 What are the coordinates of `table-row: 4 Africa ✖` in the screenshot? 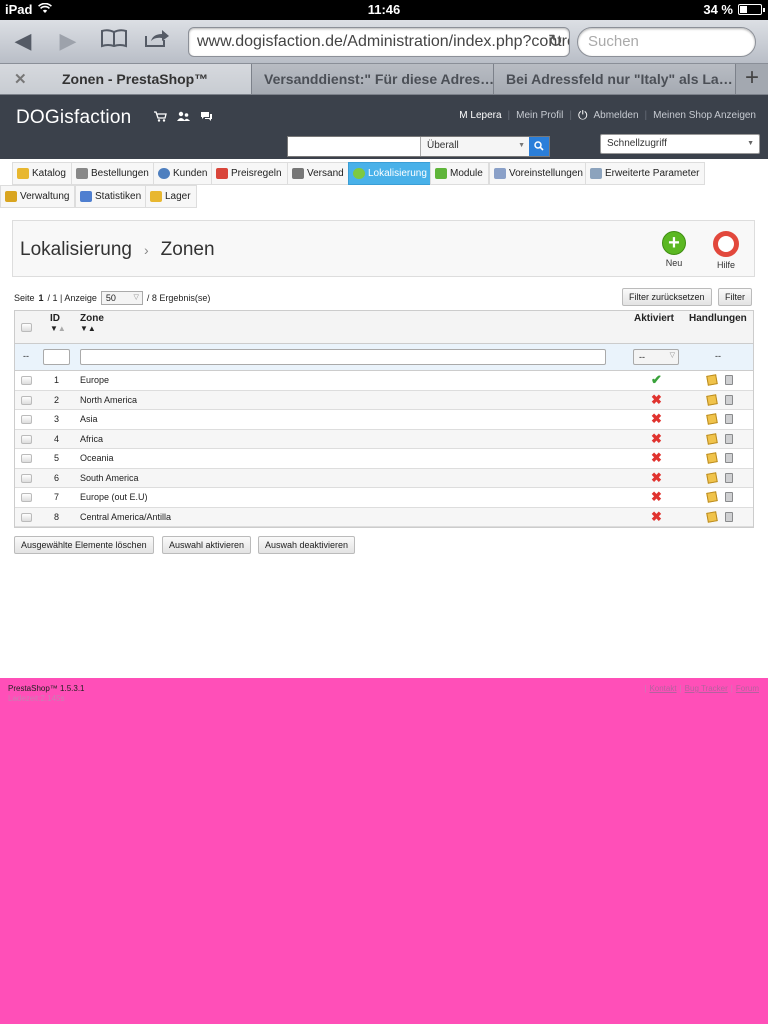 It's located at (384, 439).